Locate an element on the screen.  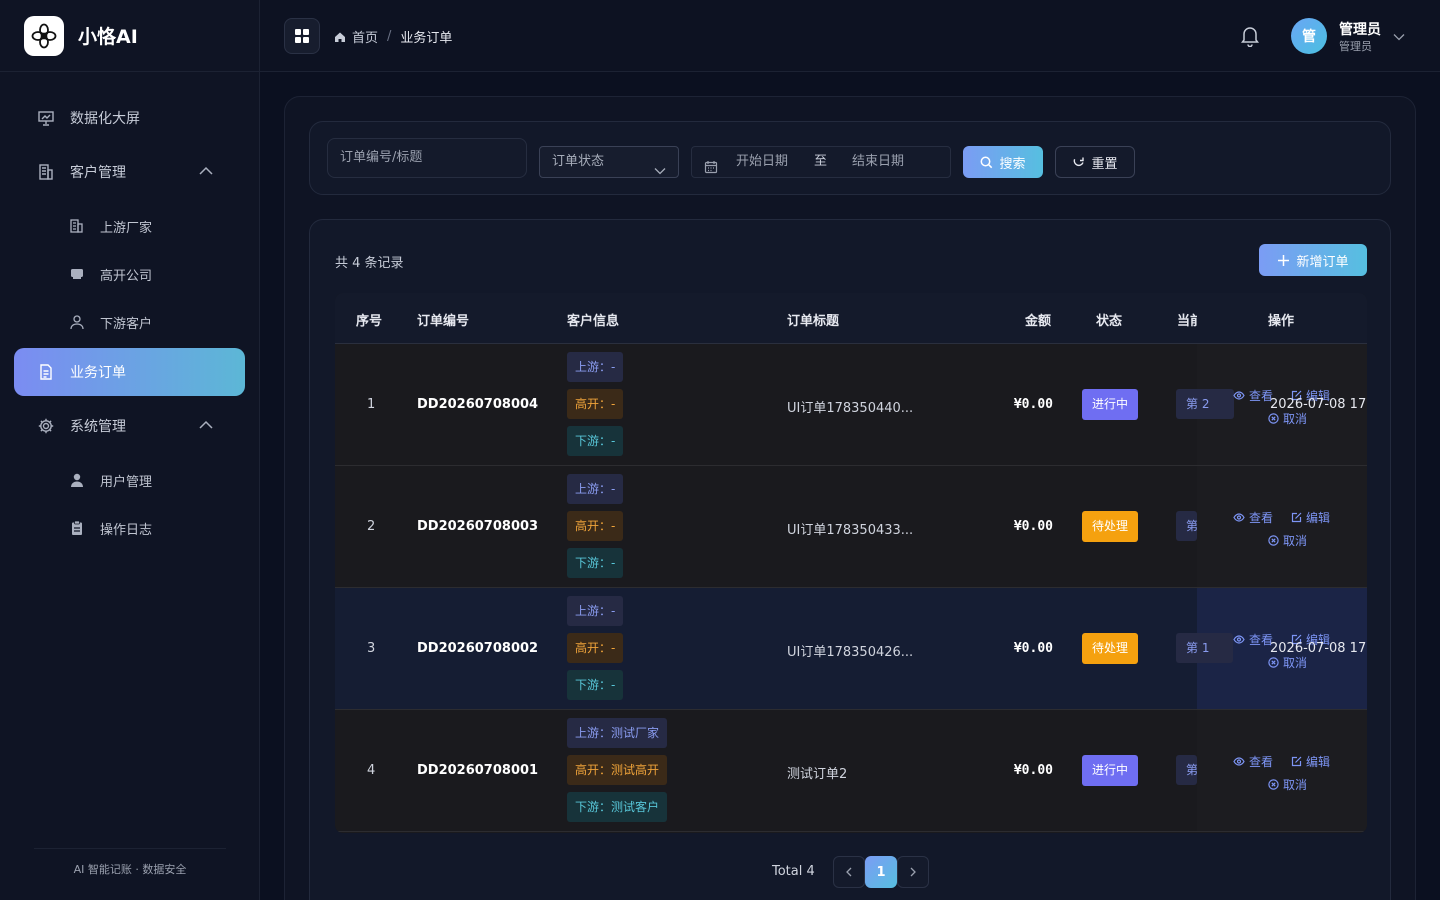
upstream-tag: 上游：- is located at coordinates (595, 489).